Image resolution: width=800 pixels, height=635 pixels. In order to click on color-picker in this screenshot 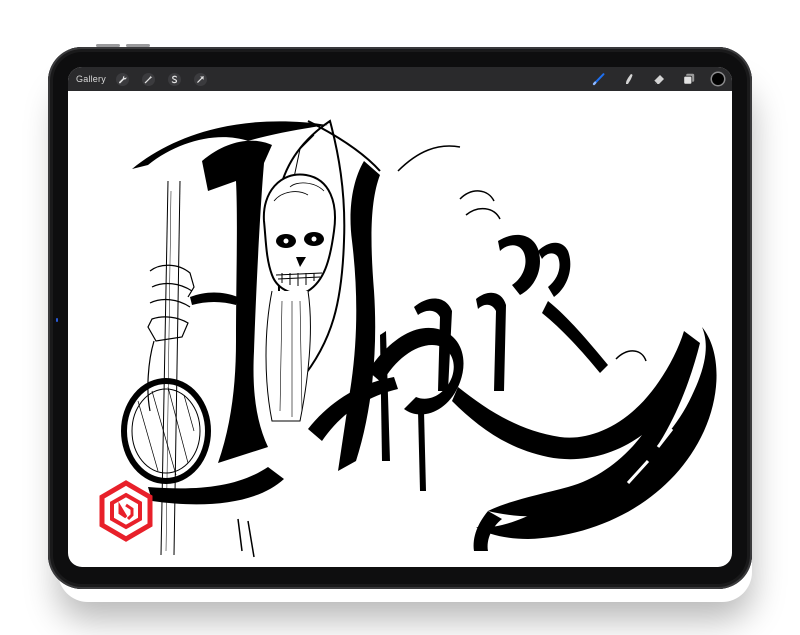, I will do `click(718, 79)`.